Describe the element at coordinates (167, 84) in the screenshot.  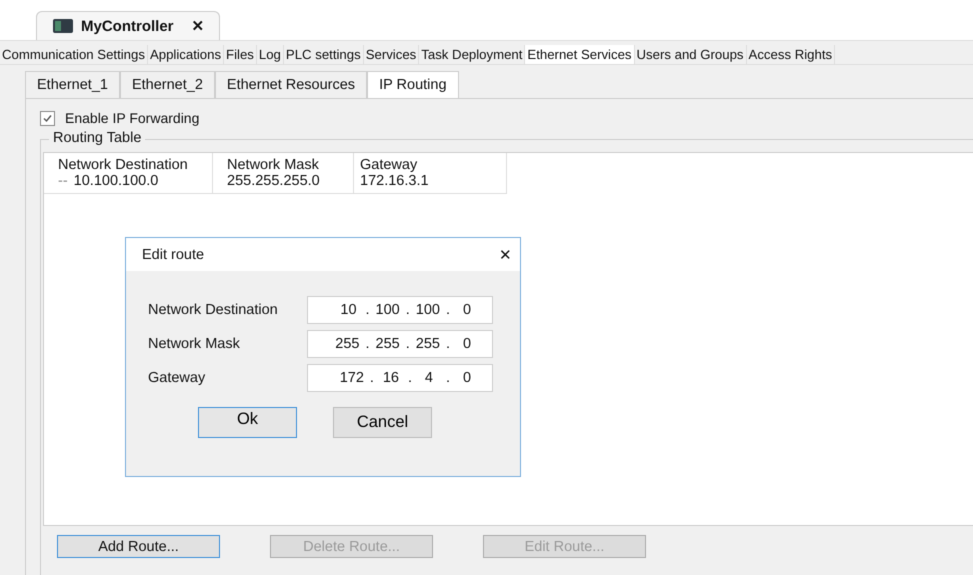
I see `ethernet-tab: Ethernet_2` at that location.